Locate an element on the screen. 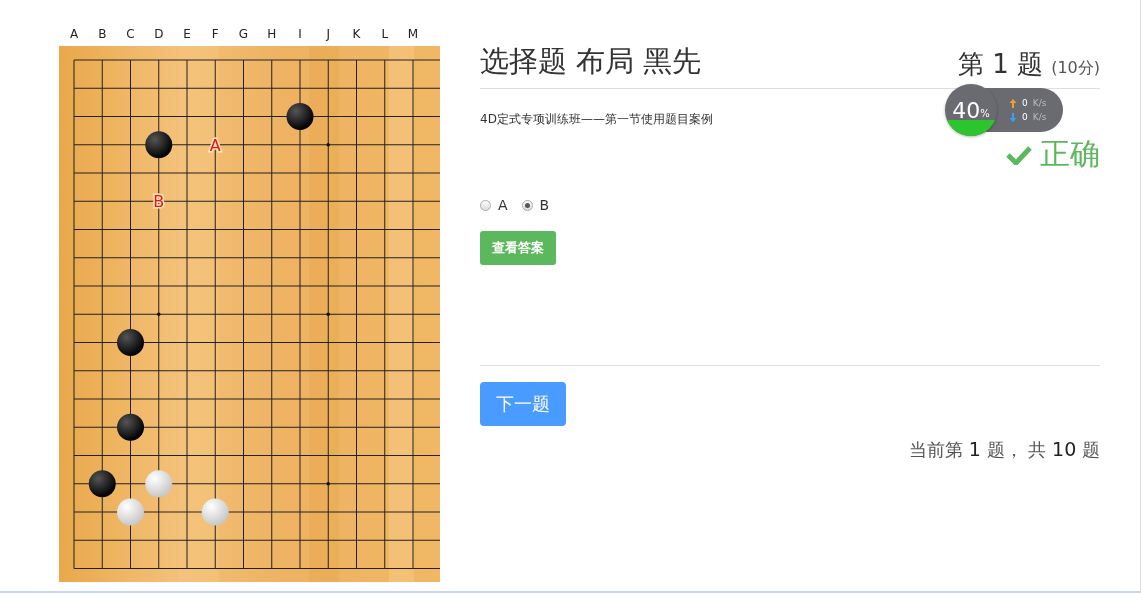  memory-ball: 40% is located at coordinates (971, 110).